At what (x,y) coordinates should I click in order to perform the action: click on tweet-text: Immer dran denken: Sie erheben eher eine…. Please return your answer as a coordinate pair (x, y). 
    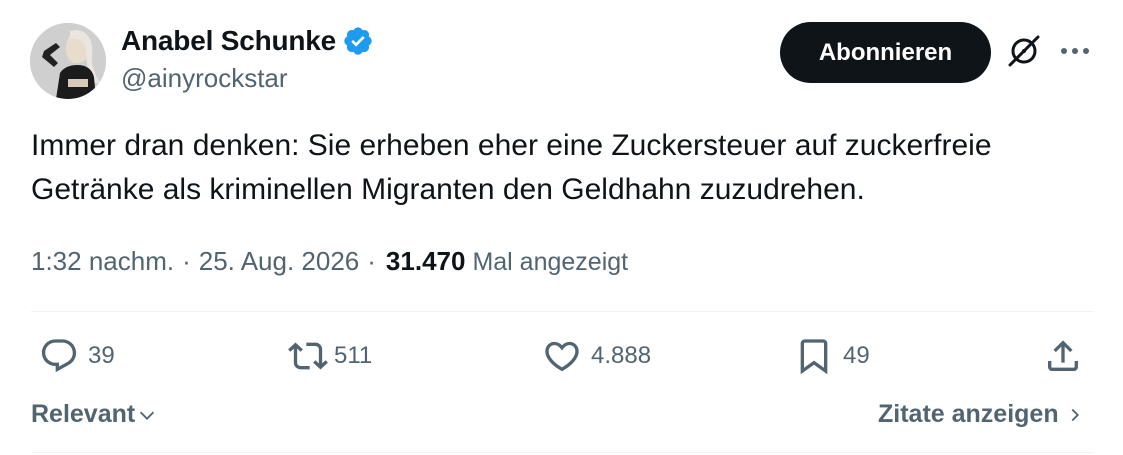
    Looking at the image, I should click on (511, 167).